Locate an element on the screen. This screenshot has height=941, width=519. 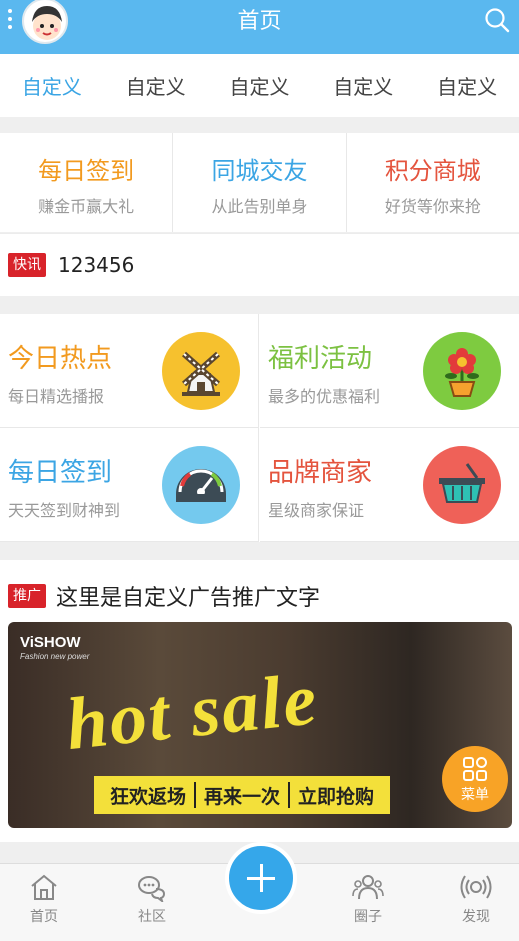
discover-icon is located at coordinates (476, 887).